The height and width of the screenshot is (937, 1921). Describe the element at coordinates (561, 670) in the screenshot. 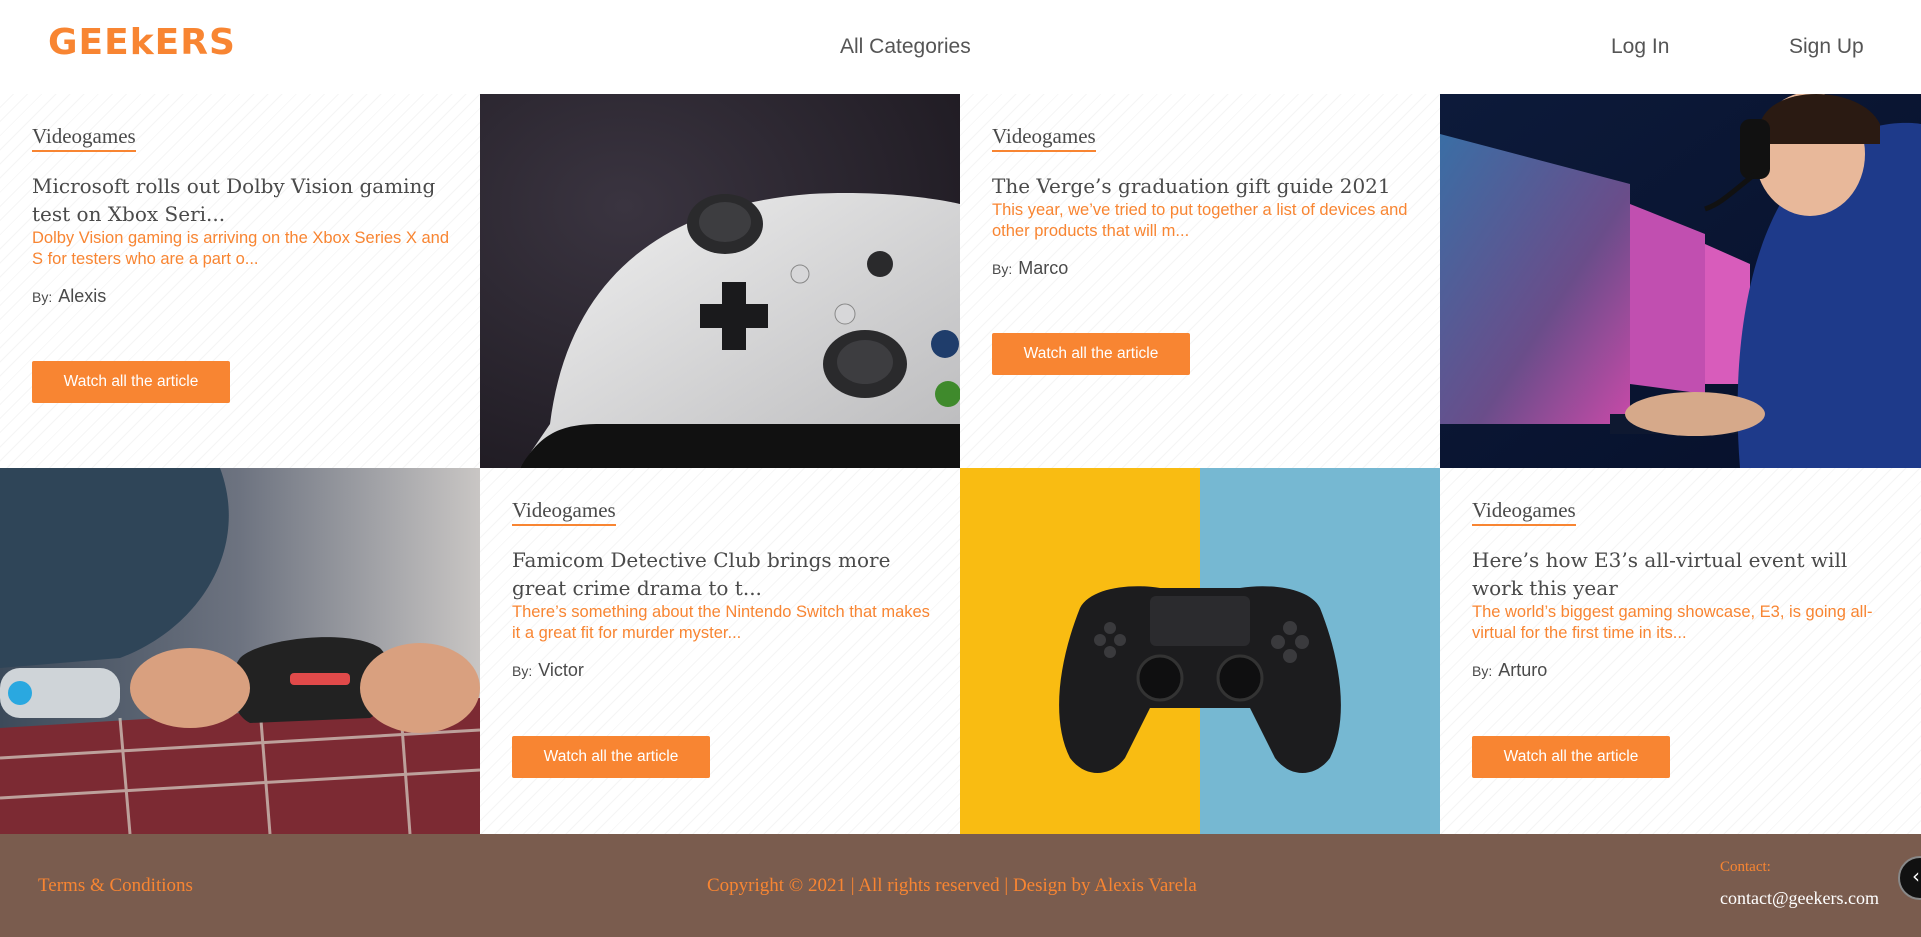

I see `author-name: Victor` at that location.